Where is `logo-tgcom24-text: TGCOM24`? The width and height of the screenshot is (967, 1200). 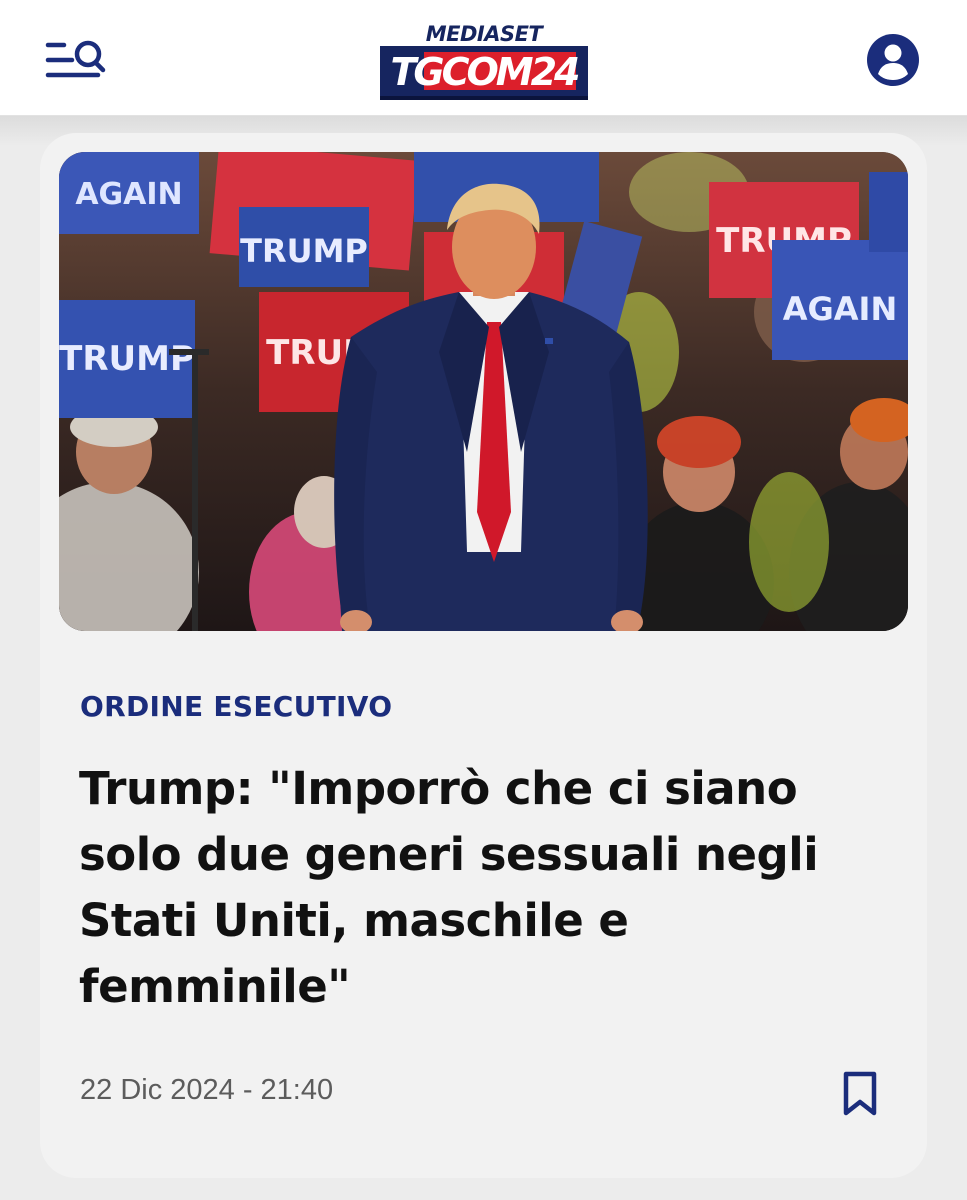 logo-tgcom24-text: TGCOM24 is located at coordinates (485, 72).